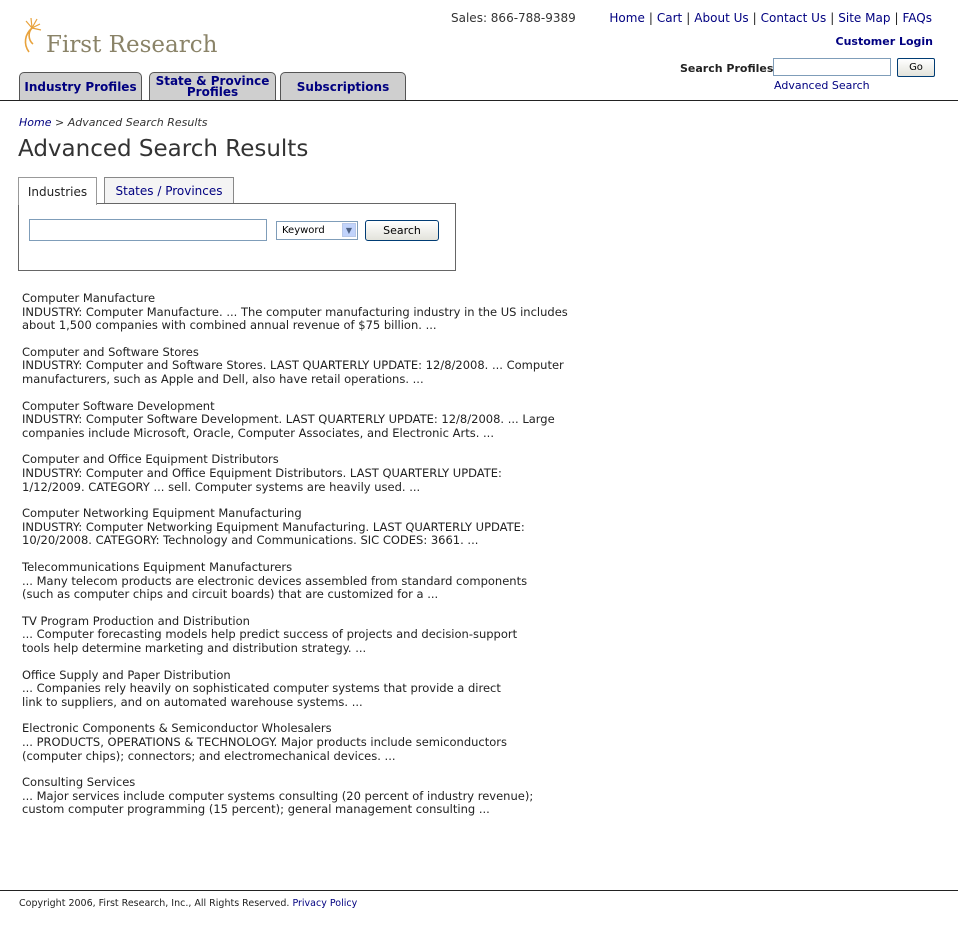 This screenshot has width=958, height=940. I want to click on search-button: Search, so click(402, 230).